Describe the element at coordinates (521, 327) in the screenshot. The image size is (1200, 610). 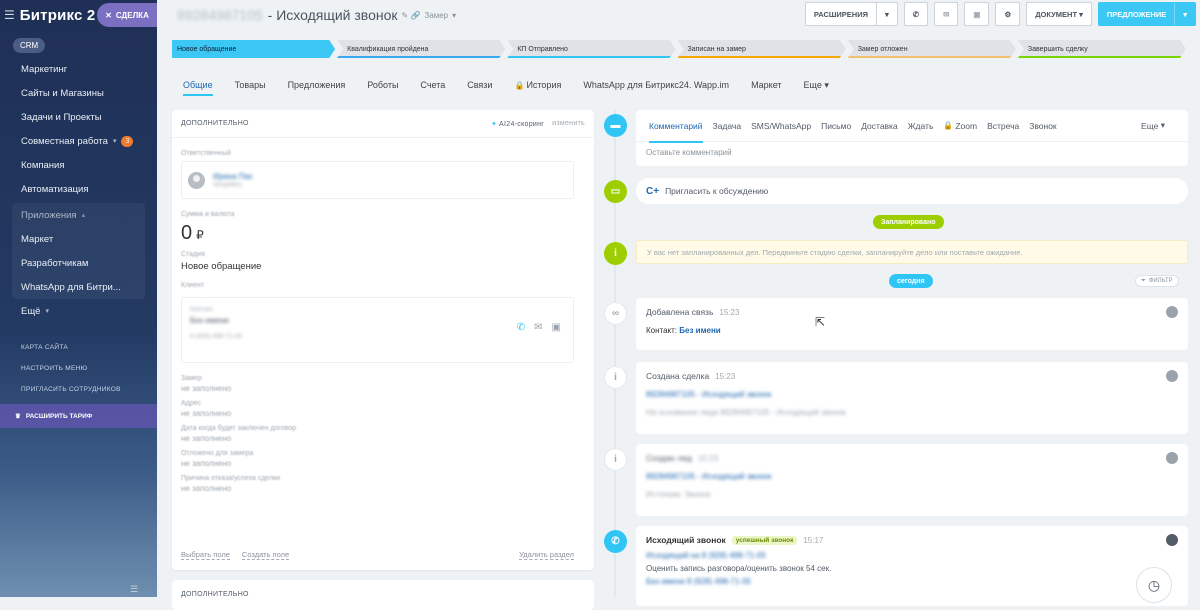
I see `phone-icon: ✆` at that location.